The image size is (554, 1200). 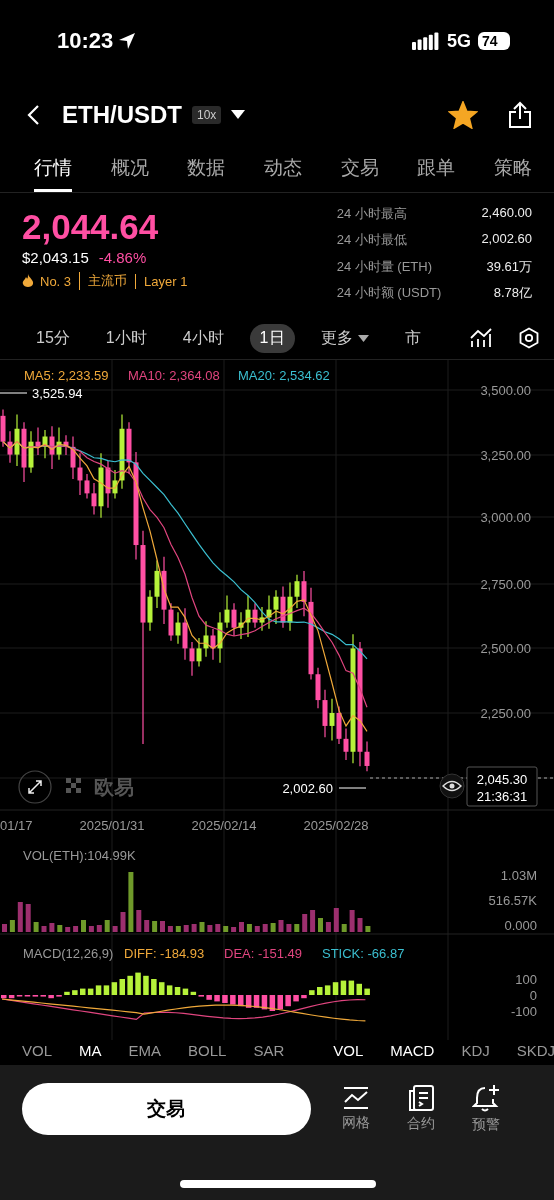 I want to click on indicator-tab: KDJ, so click(x=475, y=1050).